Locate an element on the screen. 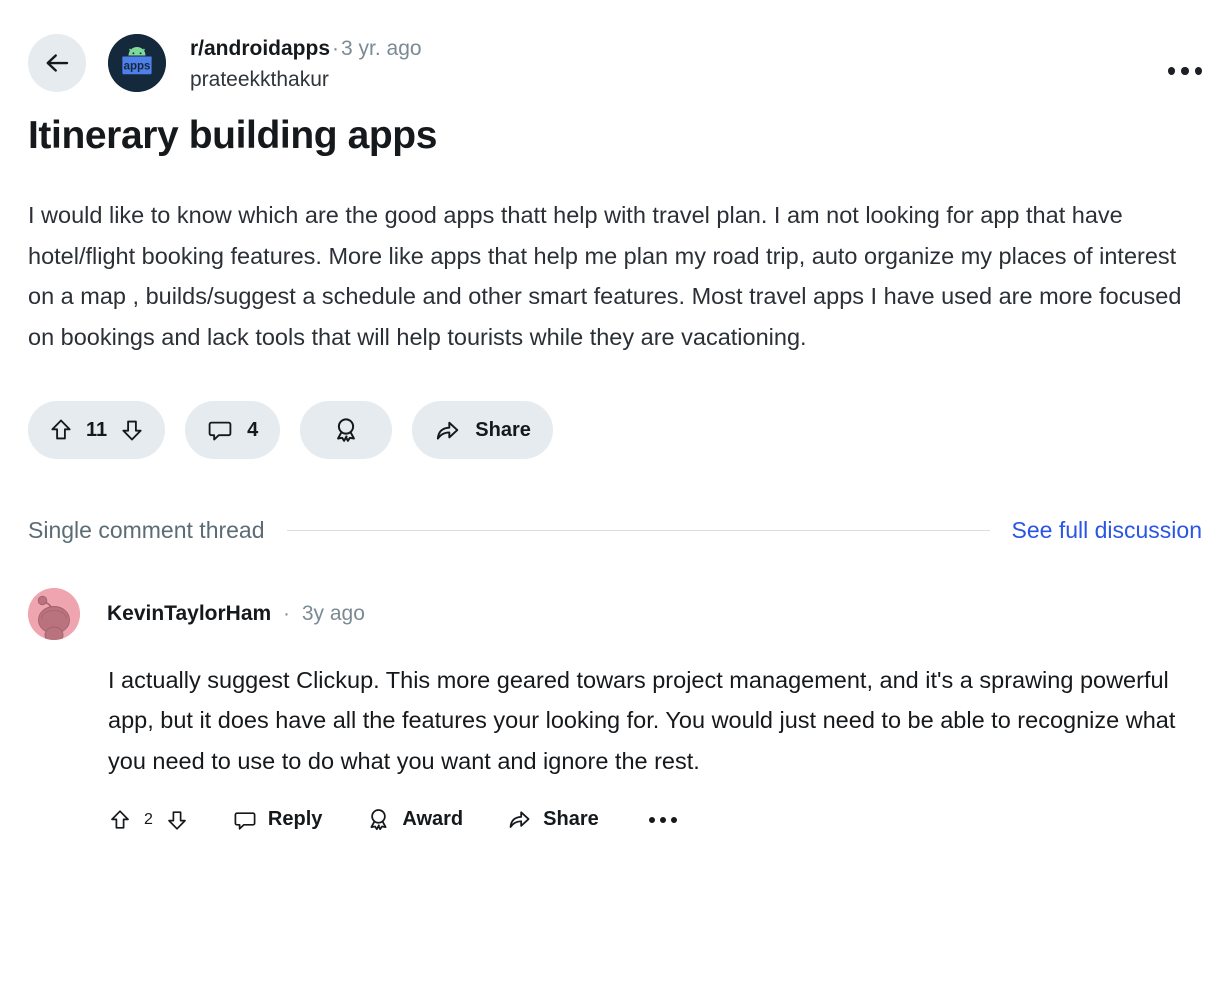 The width and height of the screenshot is (1230, 1006). comment-share-button: Share is located at coordinates (553, 819).